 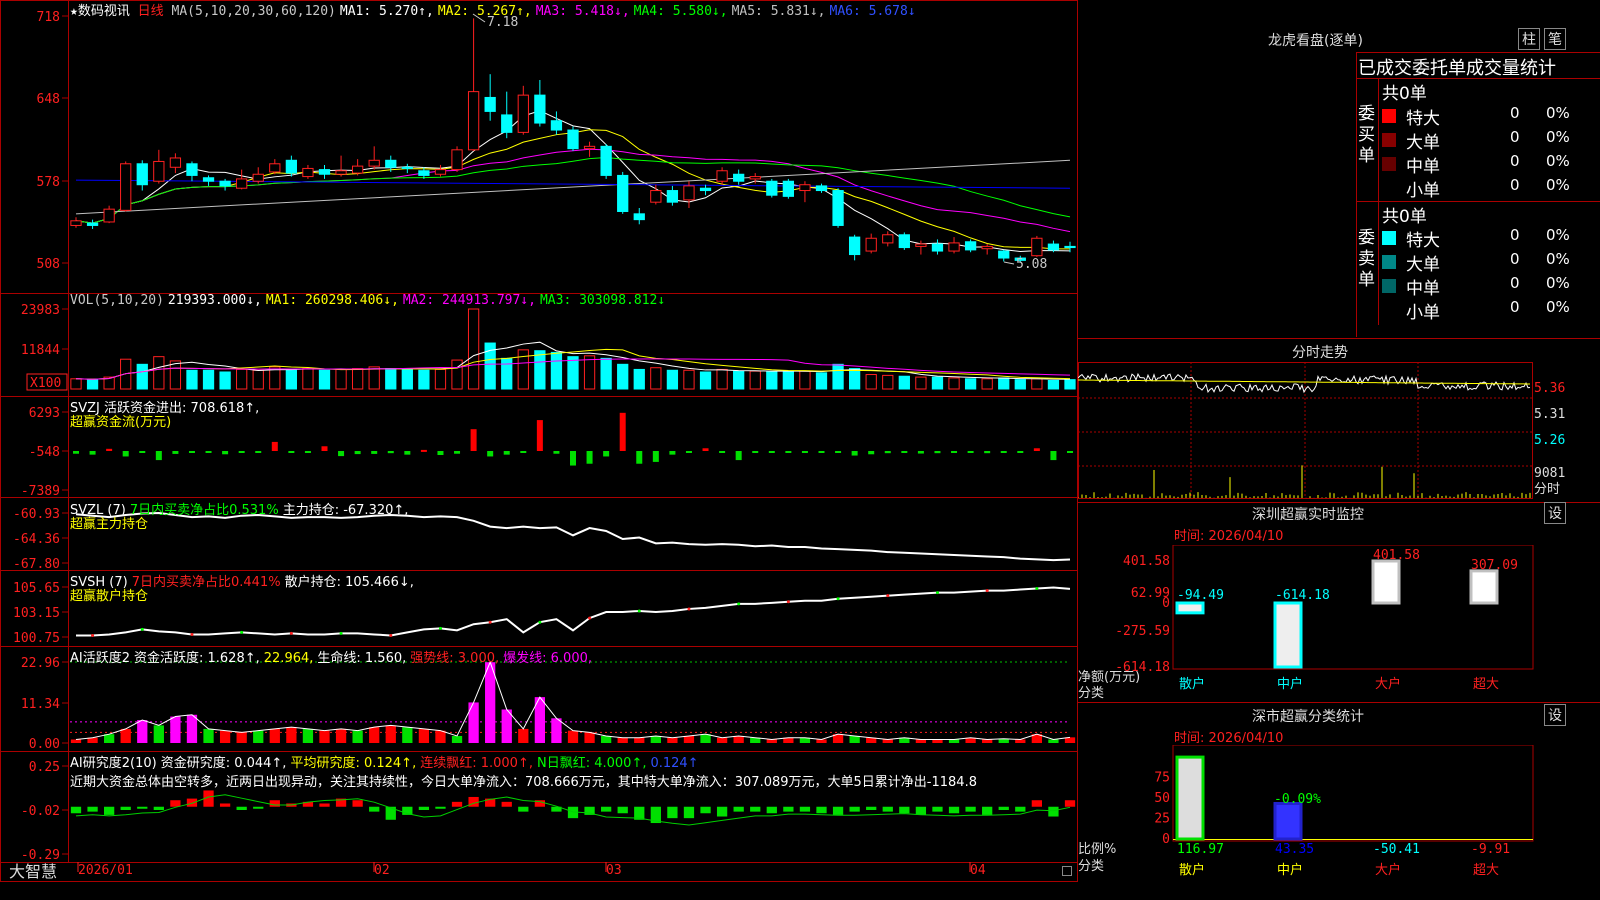 I want to click on order-row: 小单 0 0%, so click(x=1491, y=188).